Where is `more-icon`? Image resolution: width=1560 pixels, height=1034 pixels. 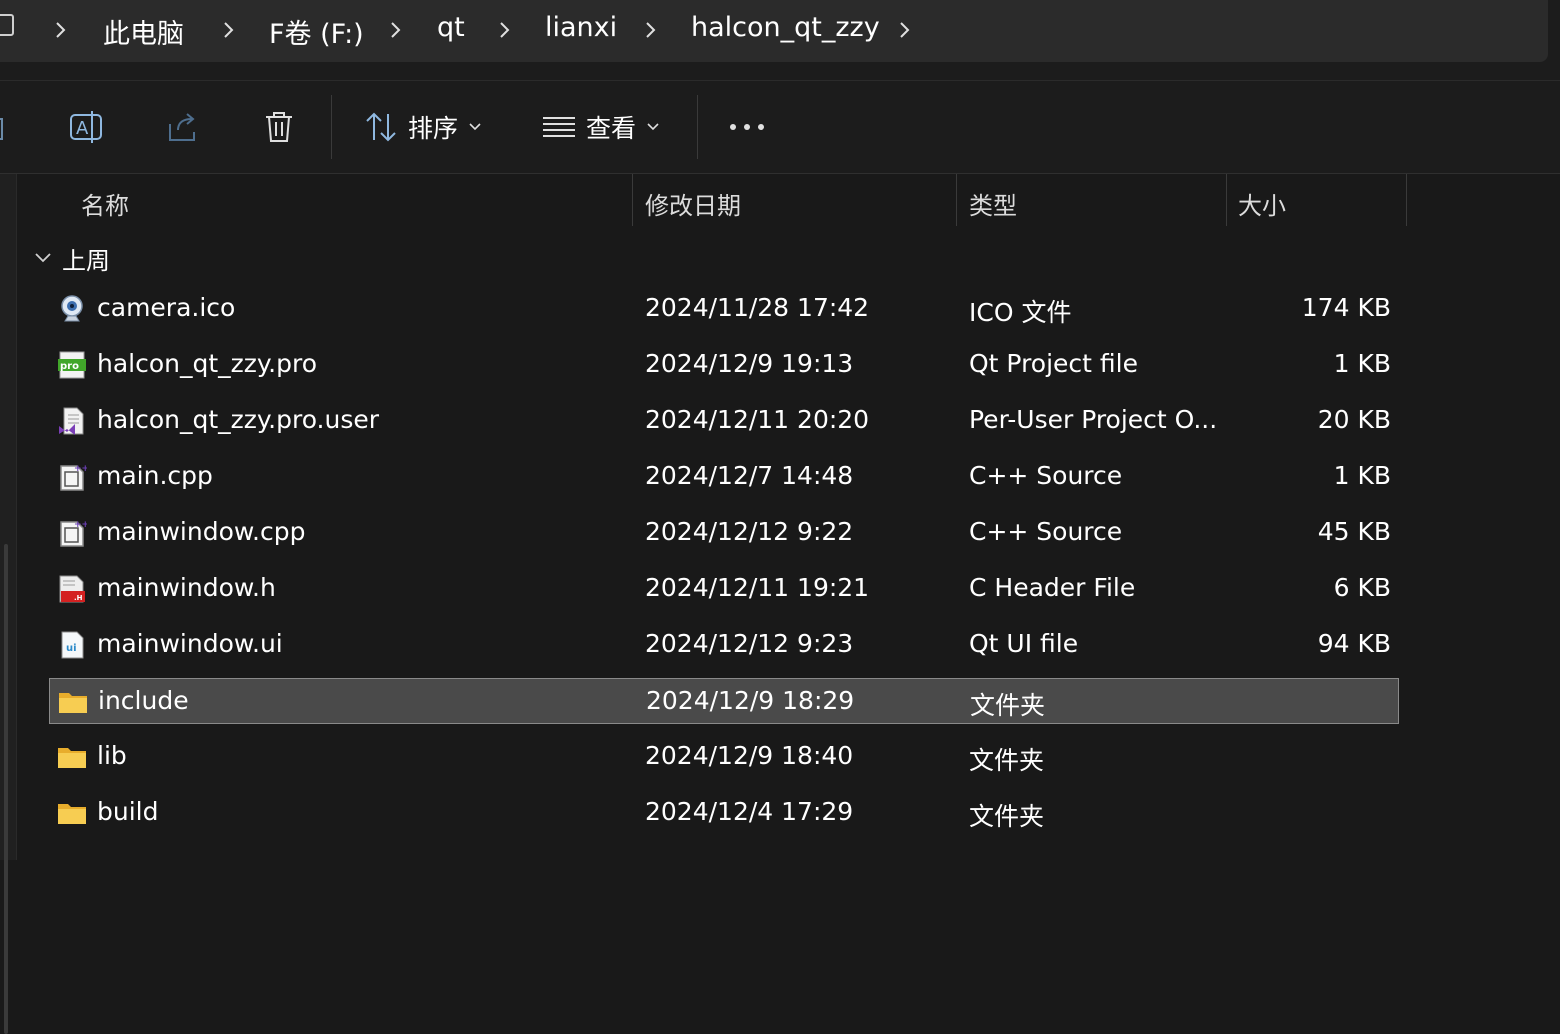 more-icon is located at coordinates (747, 127).